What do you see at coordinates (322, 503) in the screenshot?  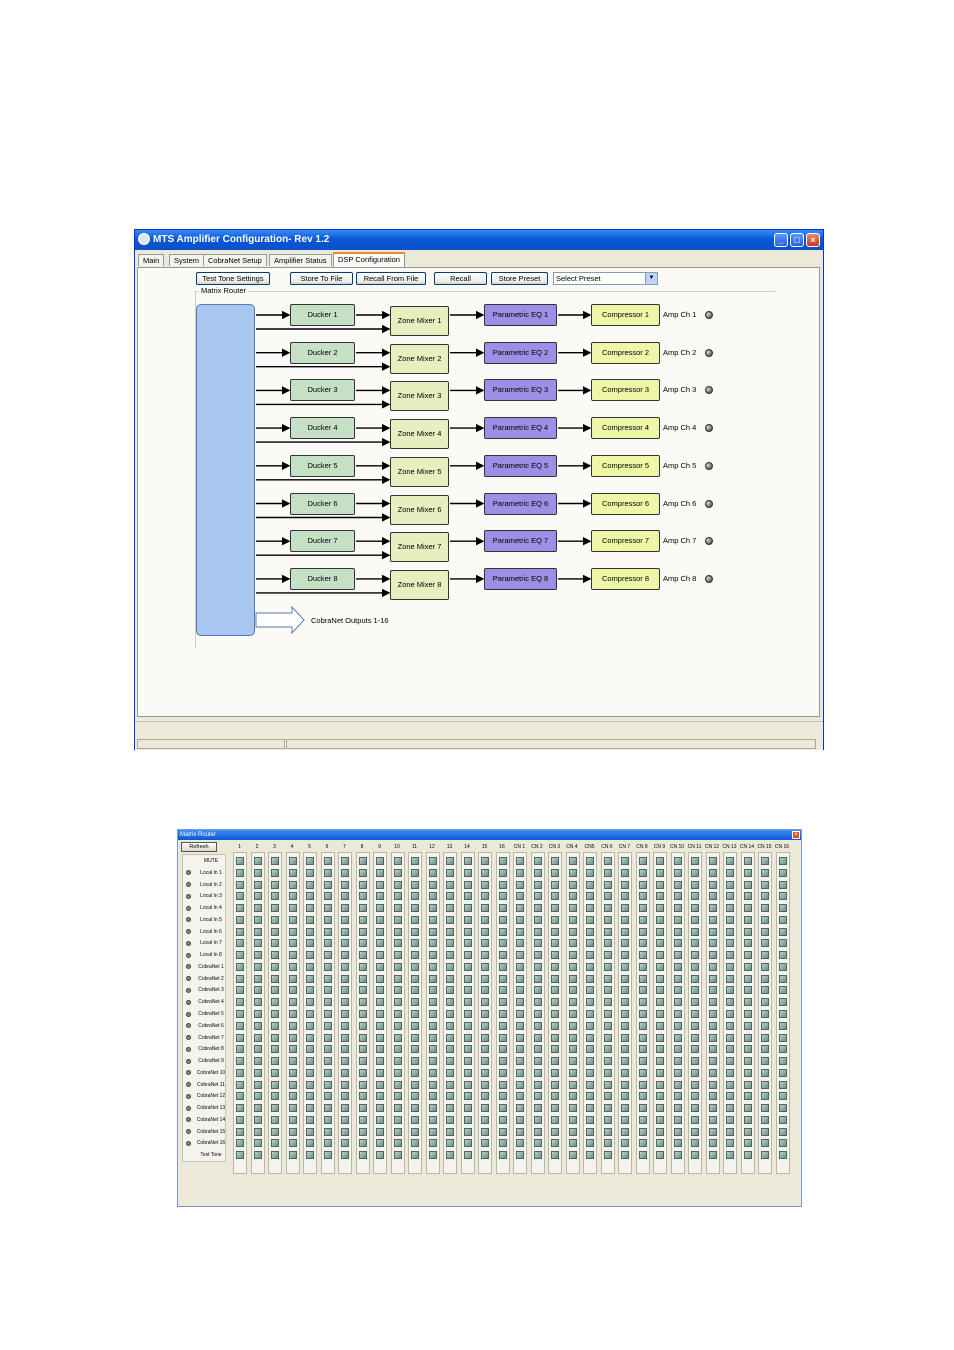 I see `ducker-block: Ducker 6` at bounding box center [322, 503].